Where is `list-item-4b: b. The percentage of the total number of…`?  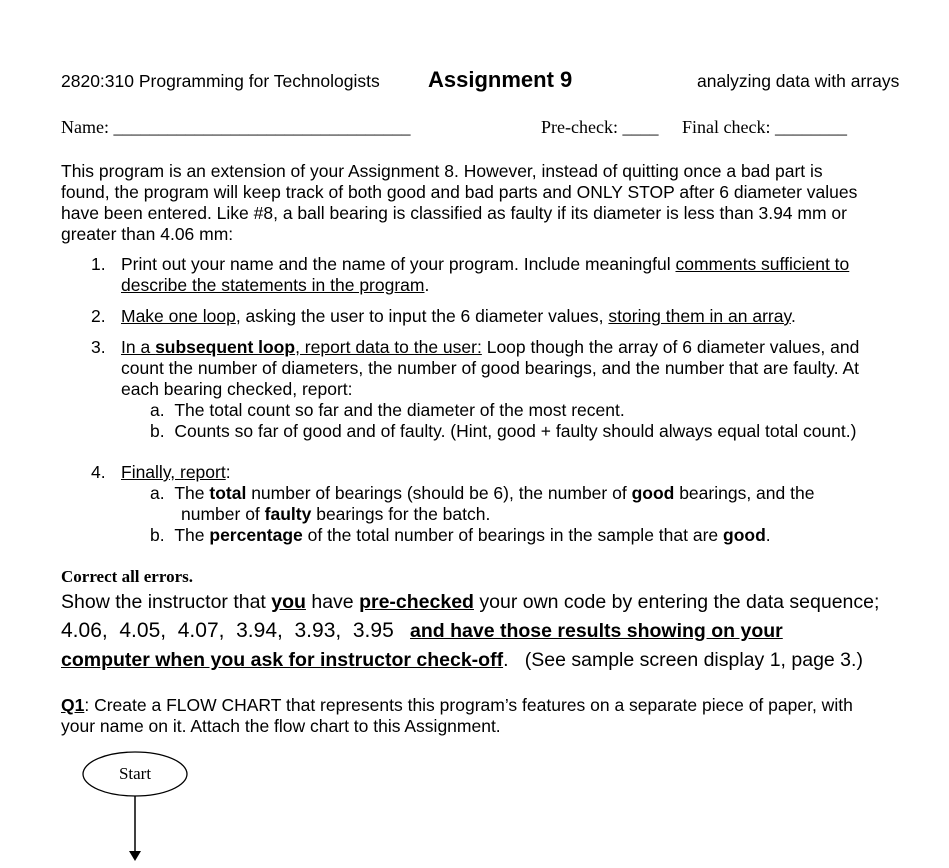 list-item-4b: b. The percentage of the total number of… is located at coordinates (460, 535).